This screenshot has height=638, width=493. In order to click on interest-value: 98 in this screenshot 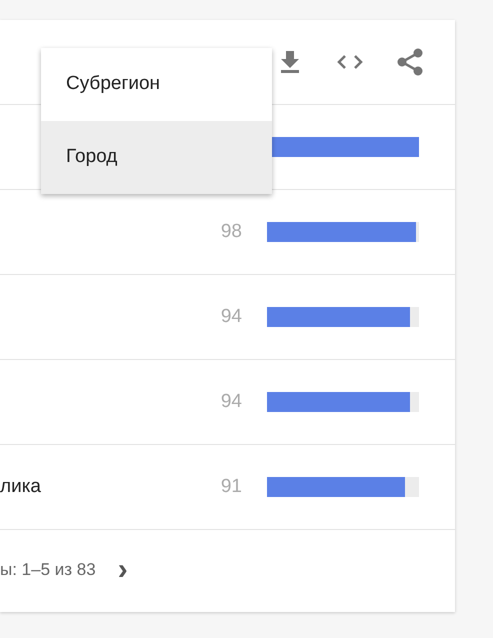, I will do `click(231, 232)`.